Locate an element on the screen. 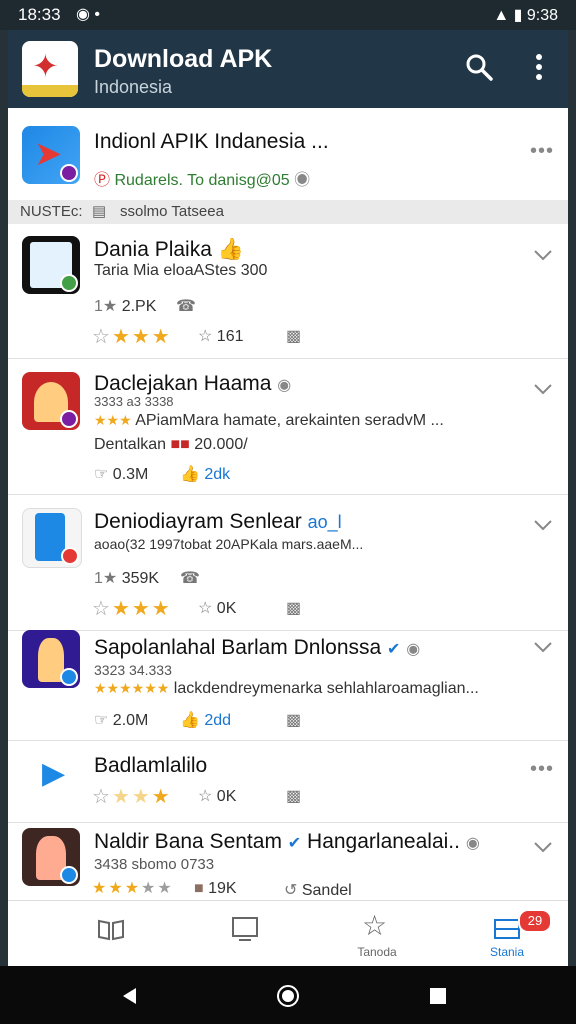 This screenshot has width=576, height=1024. status-time: 18:33 is located at coordinates (39, 14).